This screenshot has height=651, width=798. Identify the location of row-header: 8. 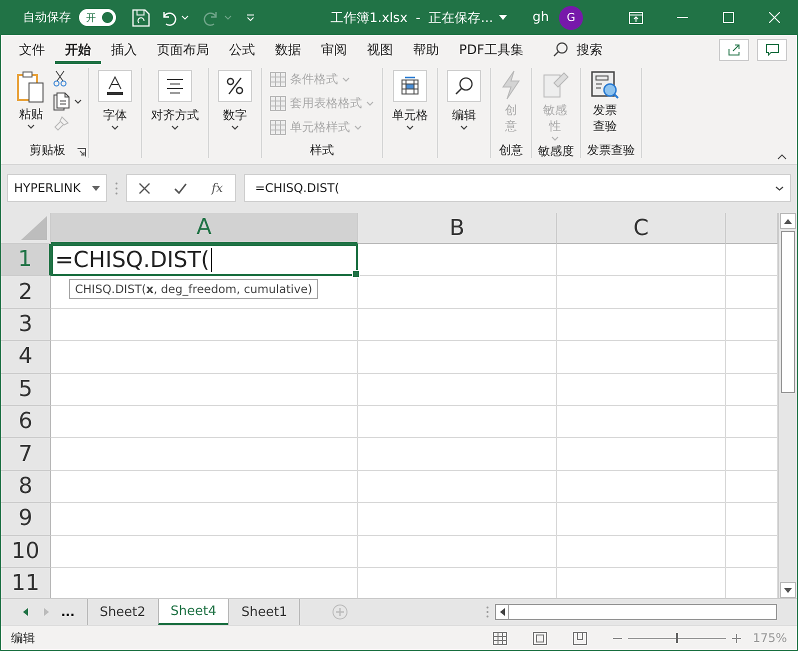
(26, 487).